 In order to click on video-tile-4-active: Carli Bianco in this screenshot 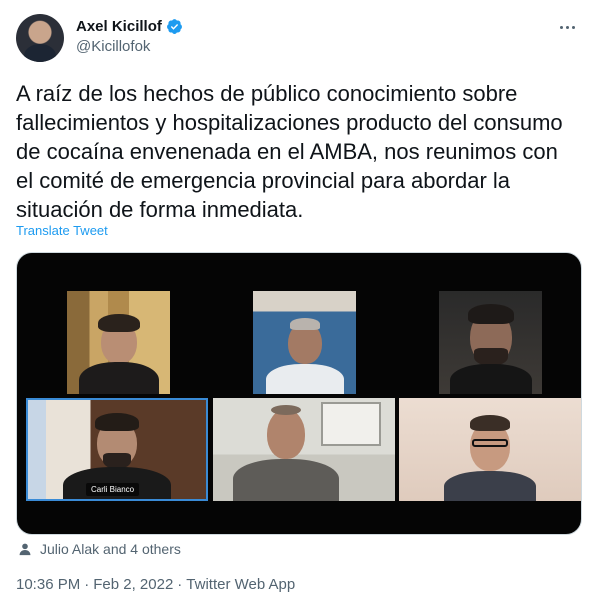, I will do `click(117, 449)`.